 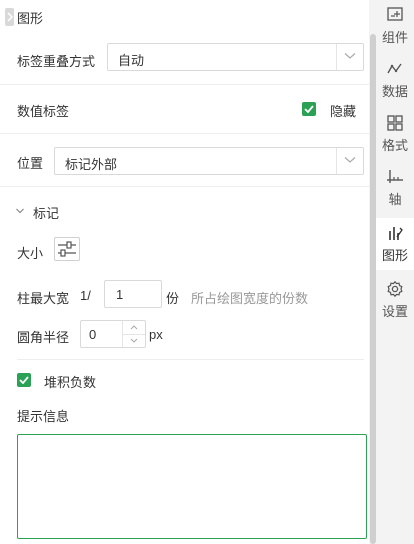 What do you see at coordinates (235, 57) in the screenshot?
I see `label-overlap-select: 自动` at bounding box center [235, 57].